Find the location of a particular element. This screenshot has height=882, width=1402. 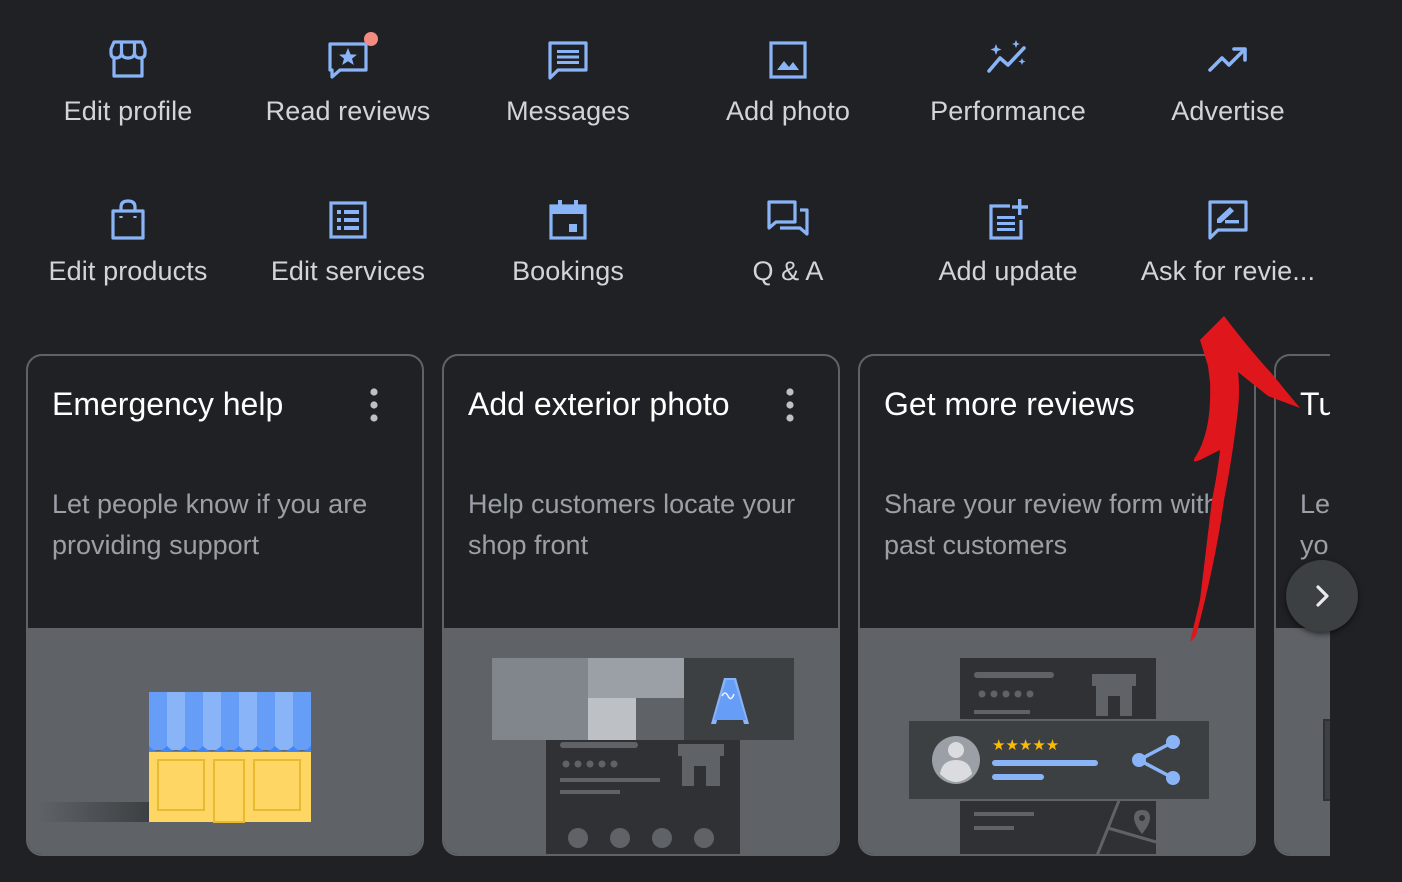

read-reviews-label: Read reviews is located at coordinates (348, 111).